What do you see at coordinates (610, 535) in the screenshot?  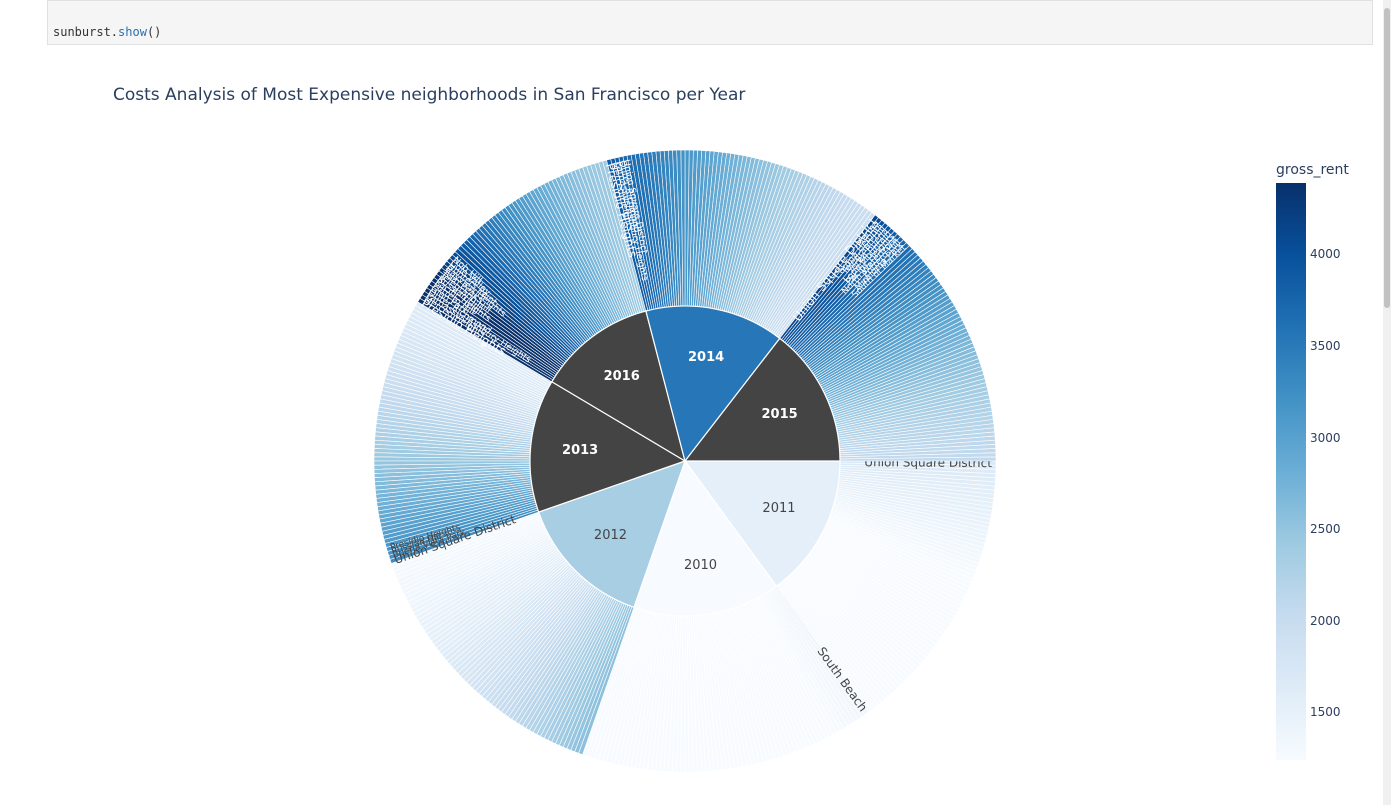 I see `year-label: 2012` at bounding box center [610, 535].